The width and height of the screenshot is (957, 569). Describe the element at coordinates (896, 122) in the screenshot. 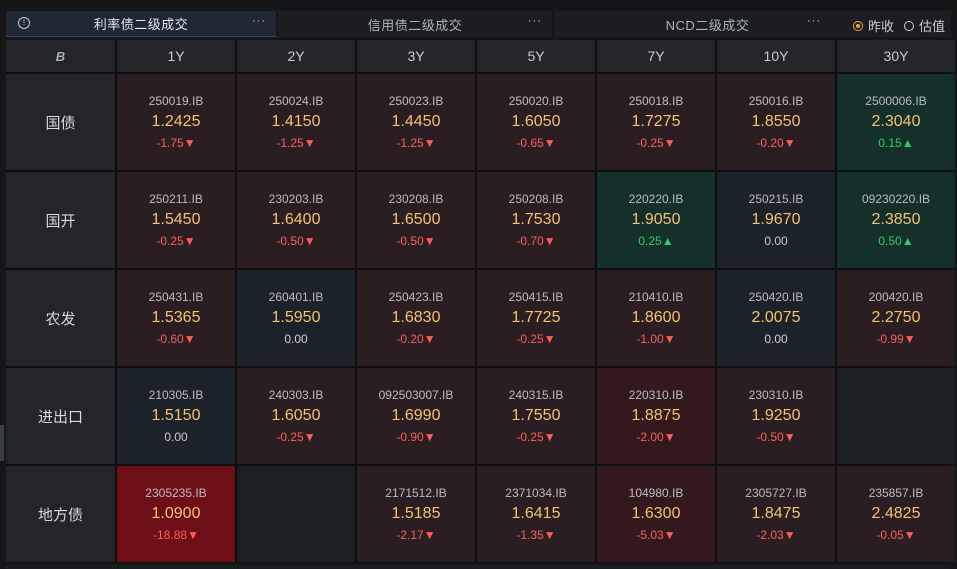

I see `bond-cell: 2500006.IB 2.3040 0.15▲` at that location.